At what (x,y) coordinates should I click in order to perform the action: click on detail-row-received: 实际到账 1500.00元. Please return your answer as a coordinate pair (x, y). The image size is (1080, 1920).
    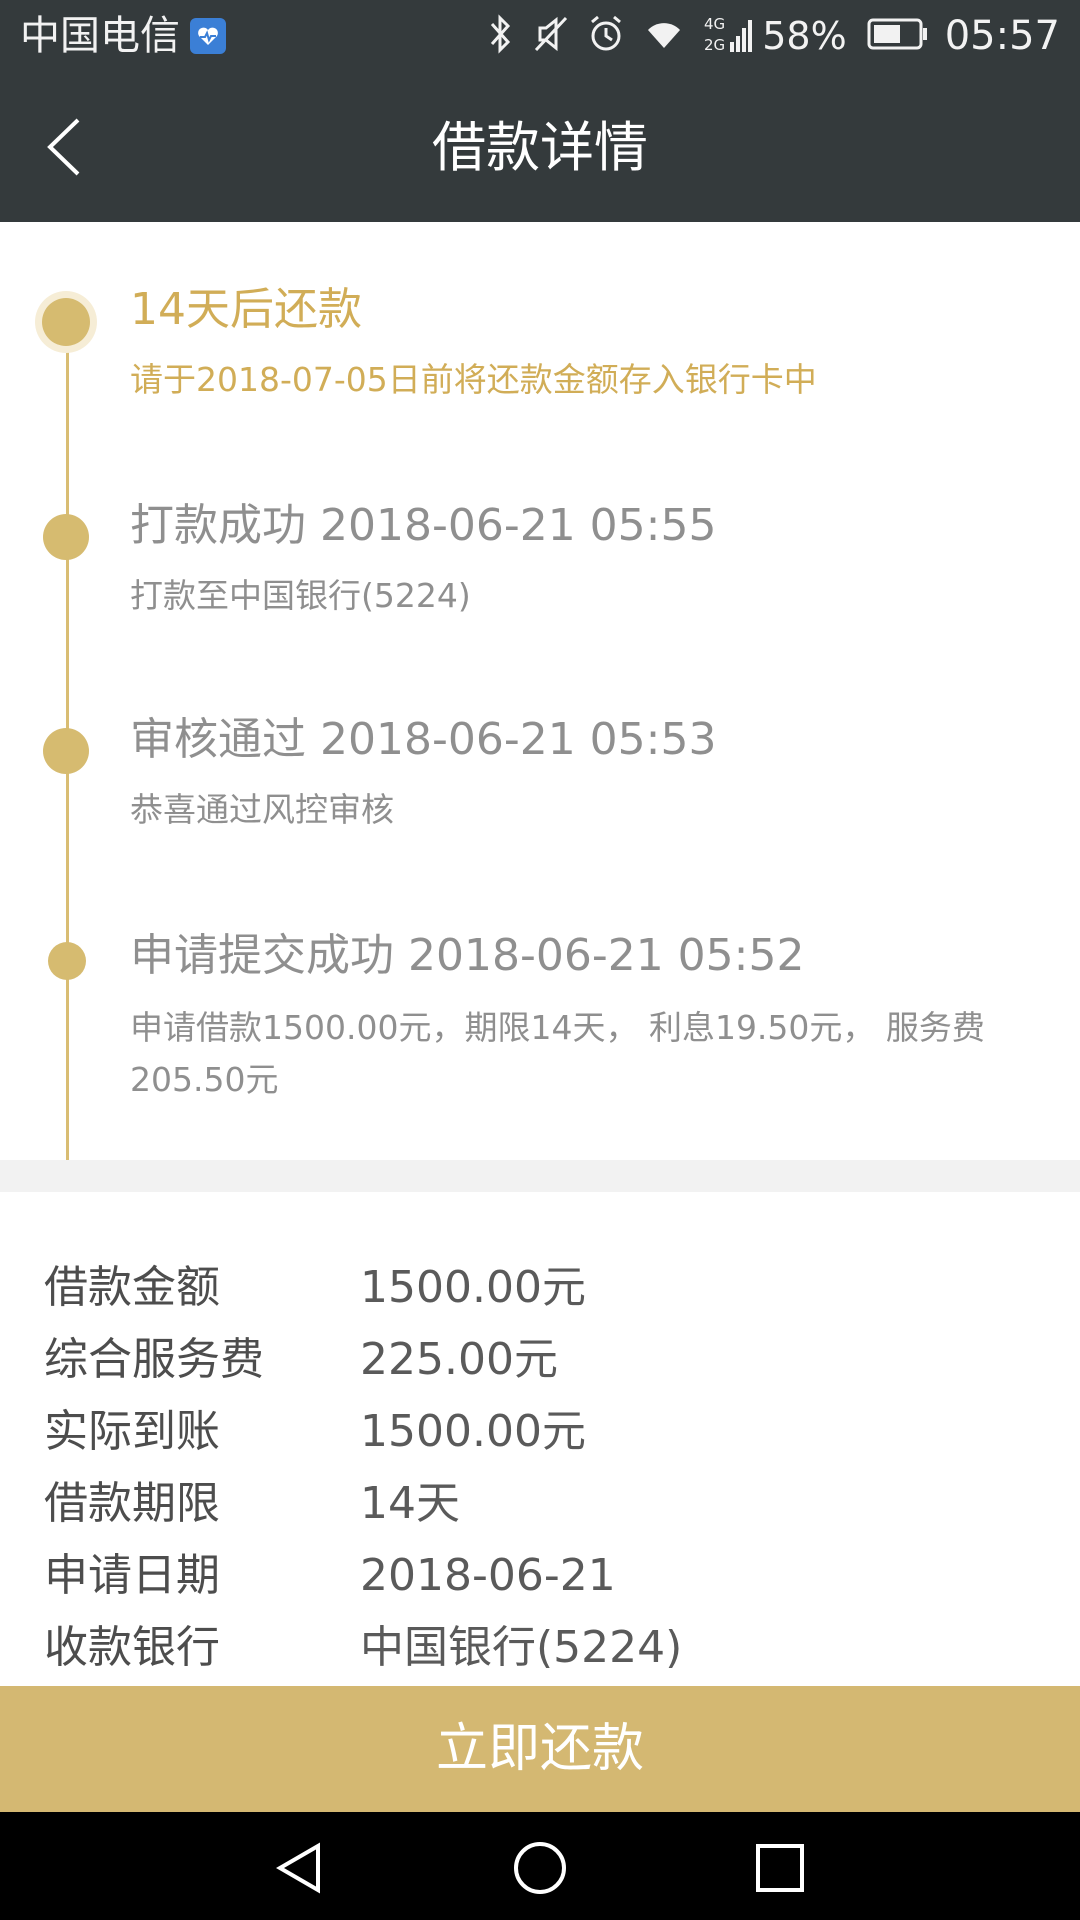
    Looking at the image, I should click on (544, 1432).